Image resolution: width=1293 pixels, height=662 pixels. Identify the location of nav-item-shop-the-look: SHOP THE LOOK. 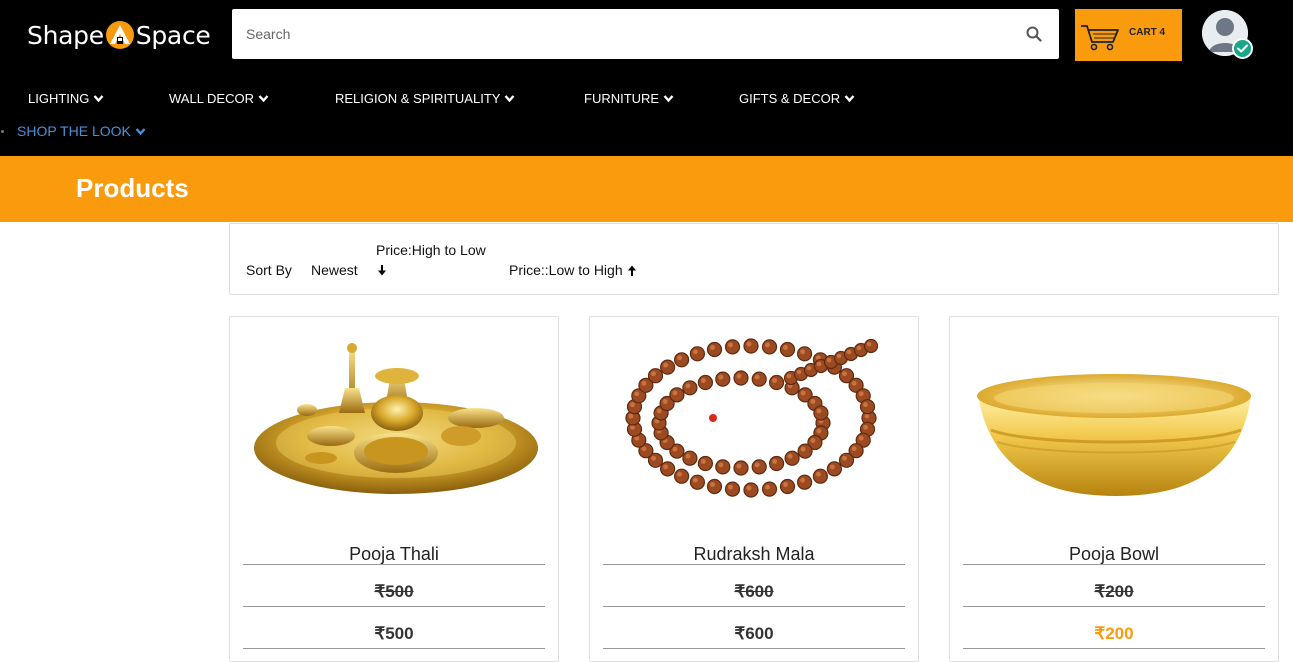
(81, 131).